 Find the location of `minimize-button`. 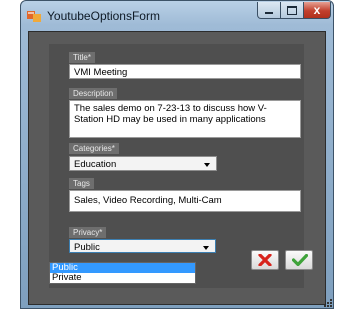

minimize-button is located at coordinates (269, 10).